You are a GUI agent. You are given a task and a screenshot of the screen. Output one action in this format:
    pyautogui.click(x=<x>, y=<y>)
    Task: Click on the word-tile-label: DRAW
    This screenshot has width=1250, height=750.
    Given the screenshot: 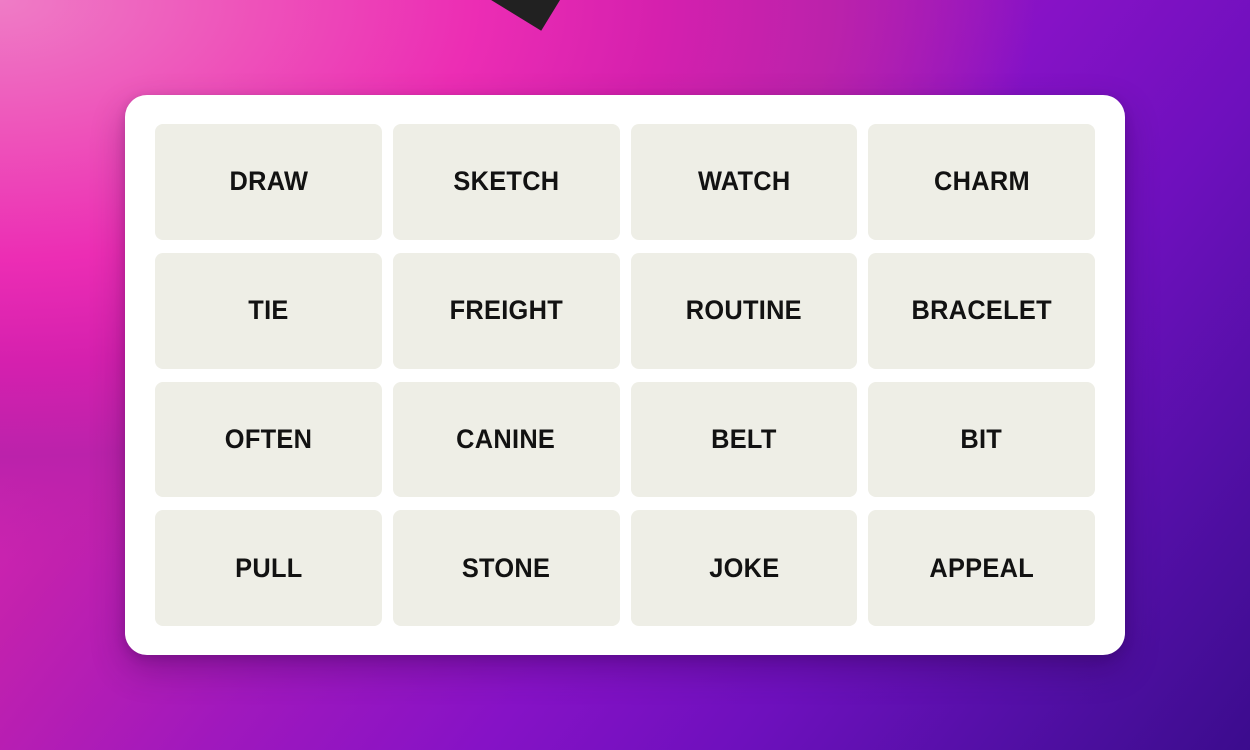 What is the action you would take?
    pyautogui.click(x=268, y=181)
    